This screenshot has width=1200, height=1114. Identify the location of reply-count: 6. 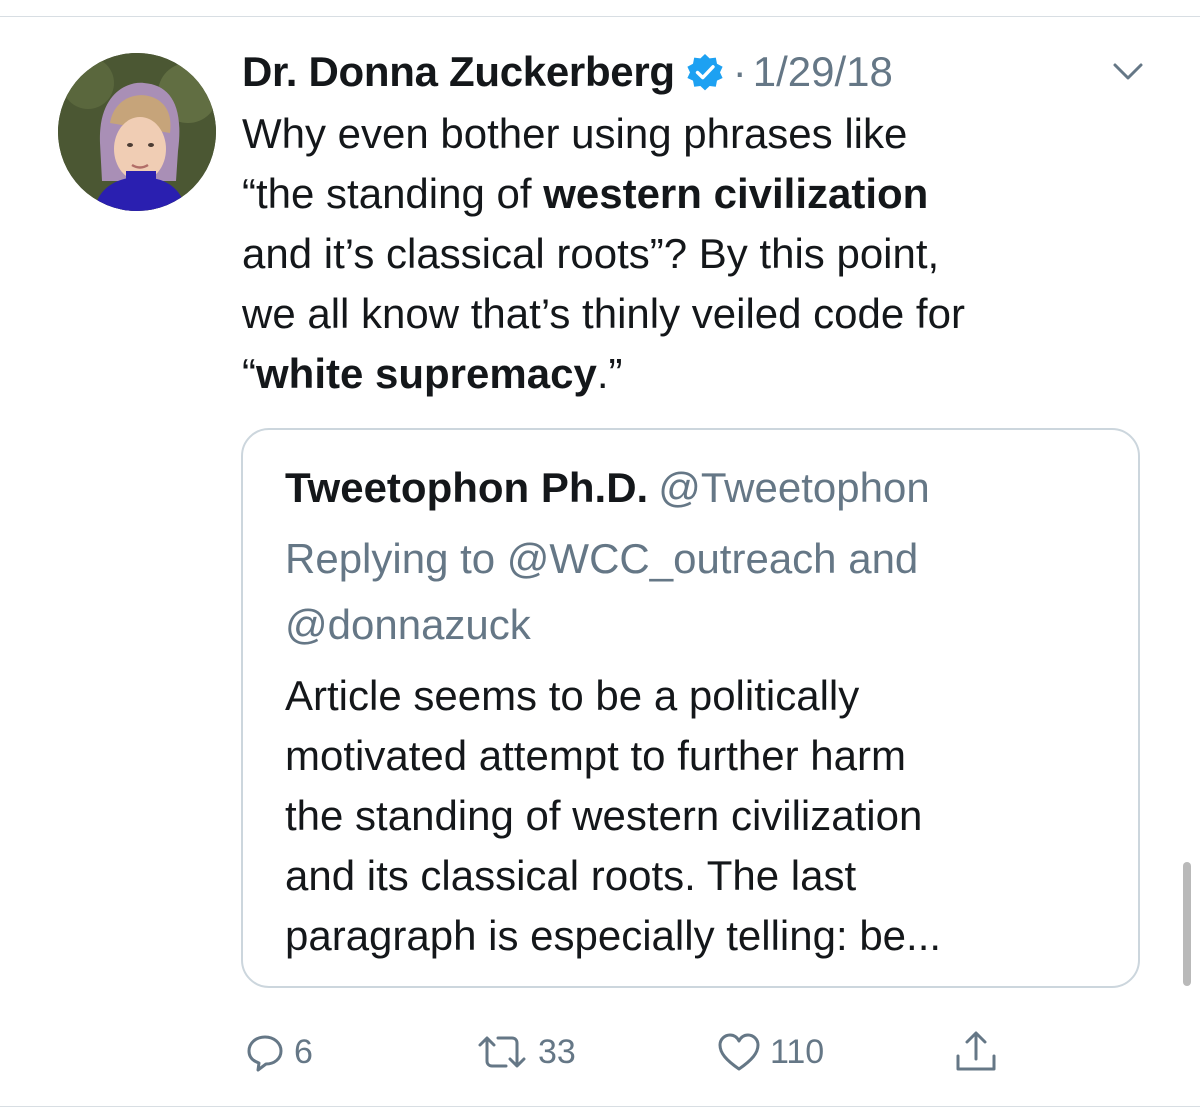
(303, 1051).